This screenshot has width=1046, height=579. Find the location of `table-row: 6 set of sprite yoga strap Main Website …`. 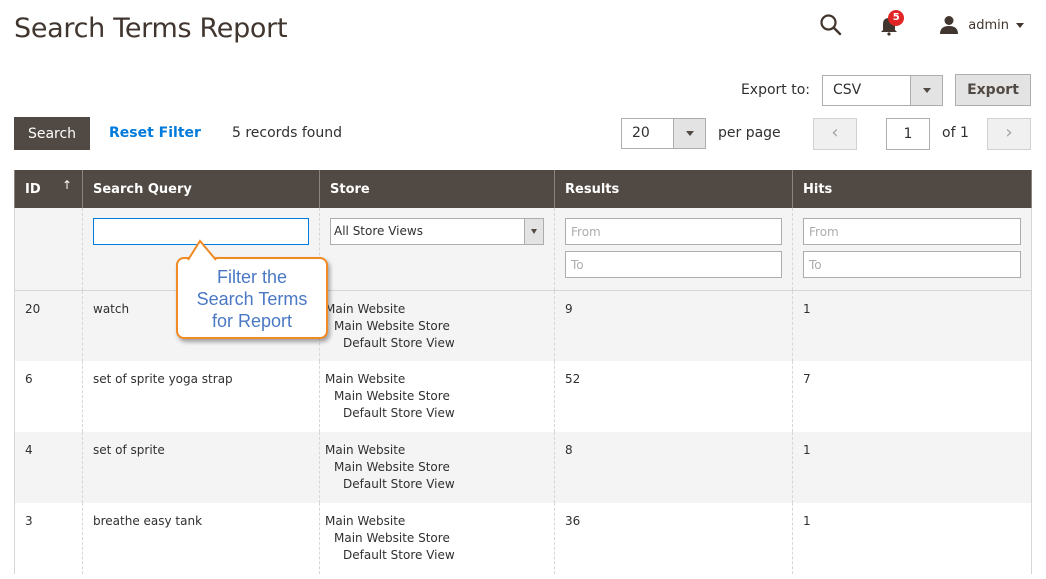

table-row: 6 set of sprite yoga strap Main Website … is located at coordinates (523, 396).